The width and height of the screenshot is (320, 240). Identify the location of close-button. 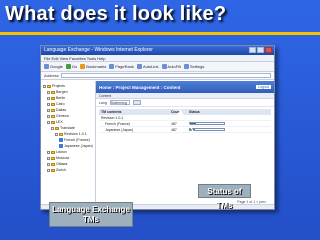
(268, 50).